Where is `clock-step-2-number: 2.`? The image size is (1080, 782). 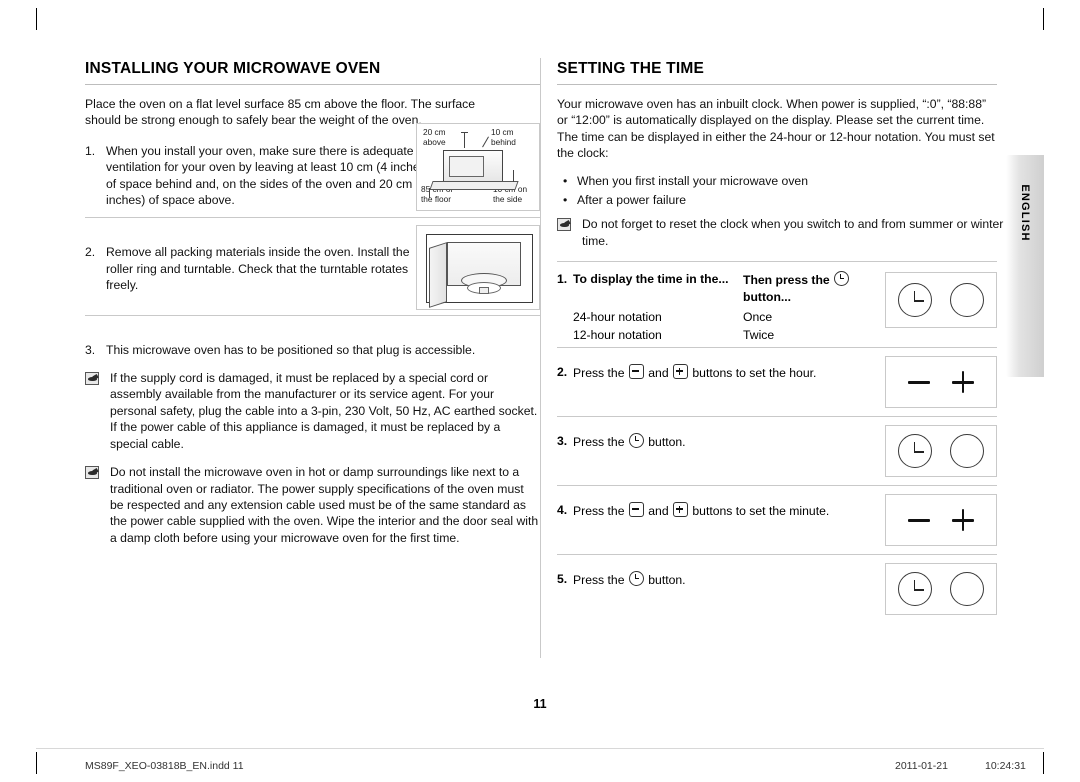
clock-step-2-number: 2. is located at coordinates (562, 372).